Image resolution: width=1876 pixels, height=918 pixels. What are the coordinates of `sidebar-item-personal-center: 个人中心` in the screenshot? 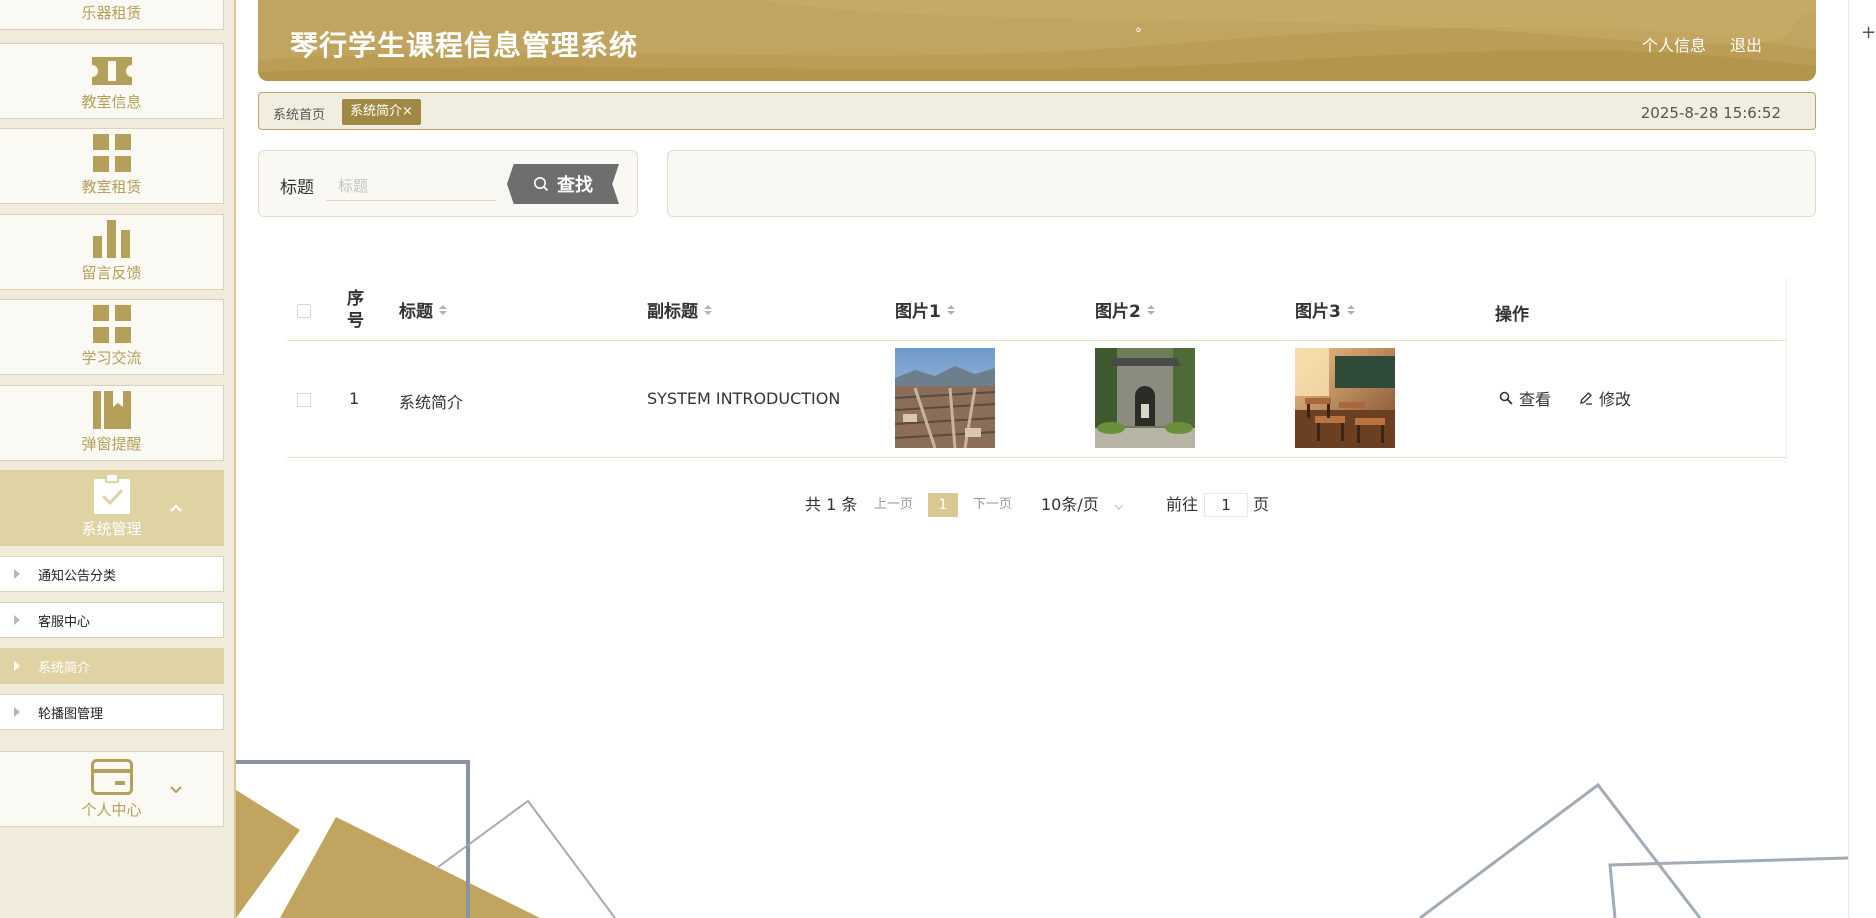 It's located at (112, 789).